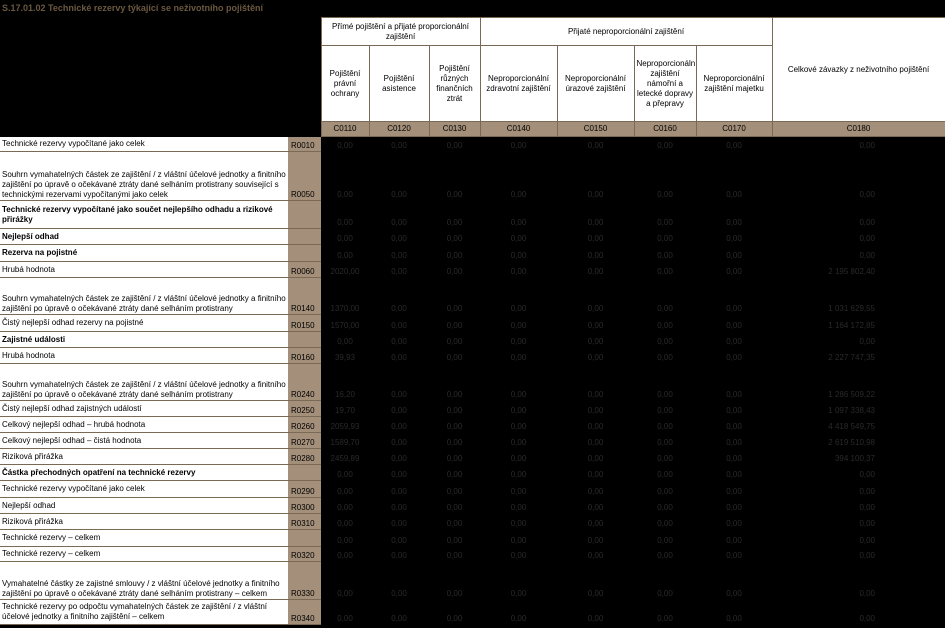 This screenshot has height=628, width=945. Describe the element at coordinates (858, 456) in the screenshot. I see `value-cell: 394 100,37` at that location.